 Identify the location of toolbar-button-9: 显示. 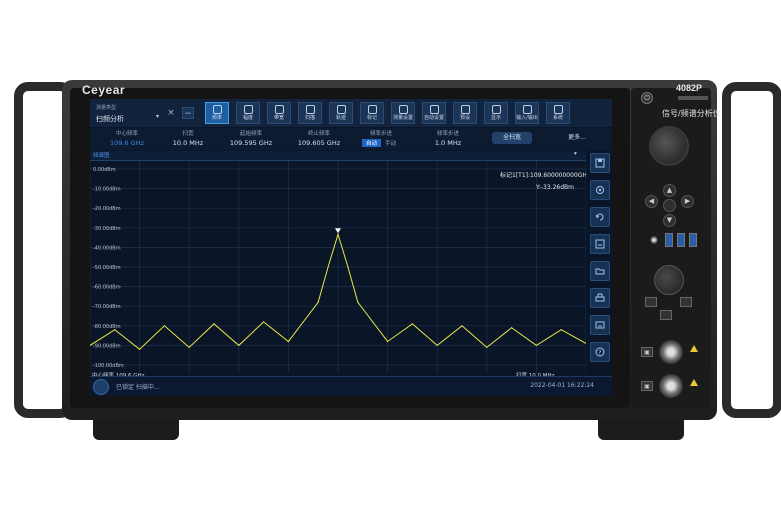
(496, 113).